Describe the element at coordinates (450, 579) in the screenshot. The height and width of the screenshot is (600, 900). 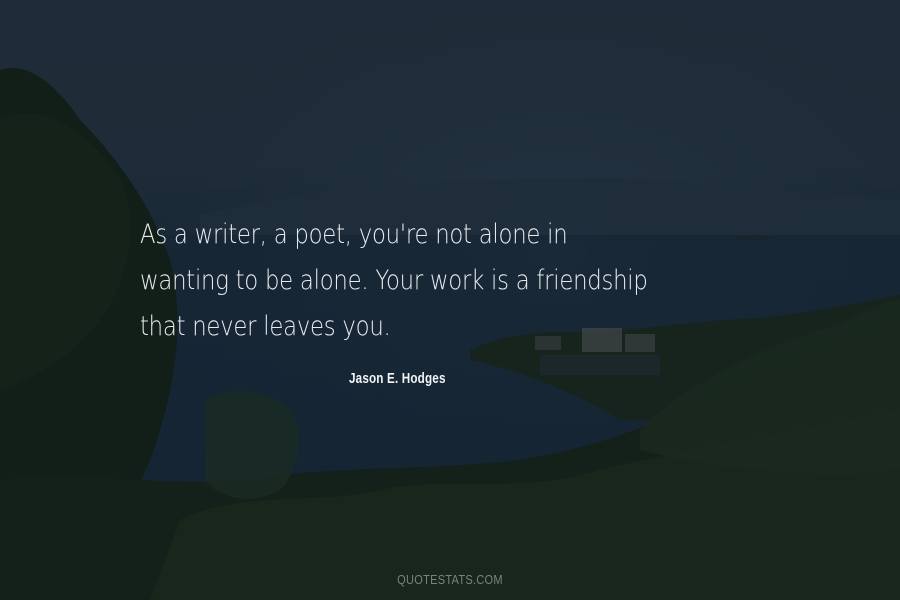
I see `site-watermark: QUOTESTATS.COM` at that location.